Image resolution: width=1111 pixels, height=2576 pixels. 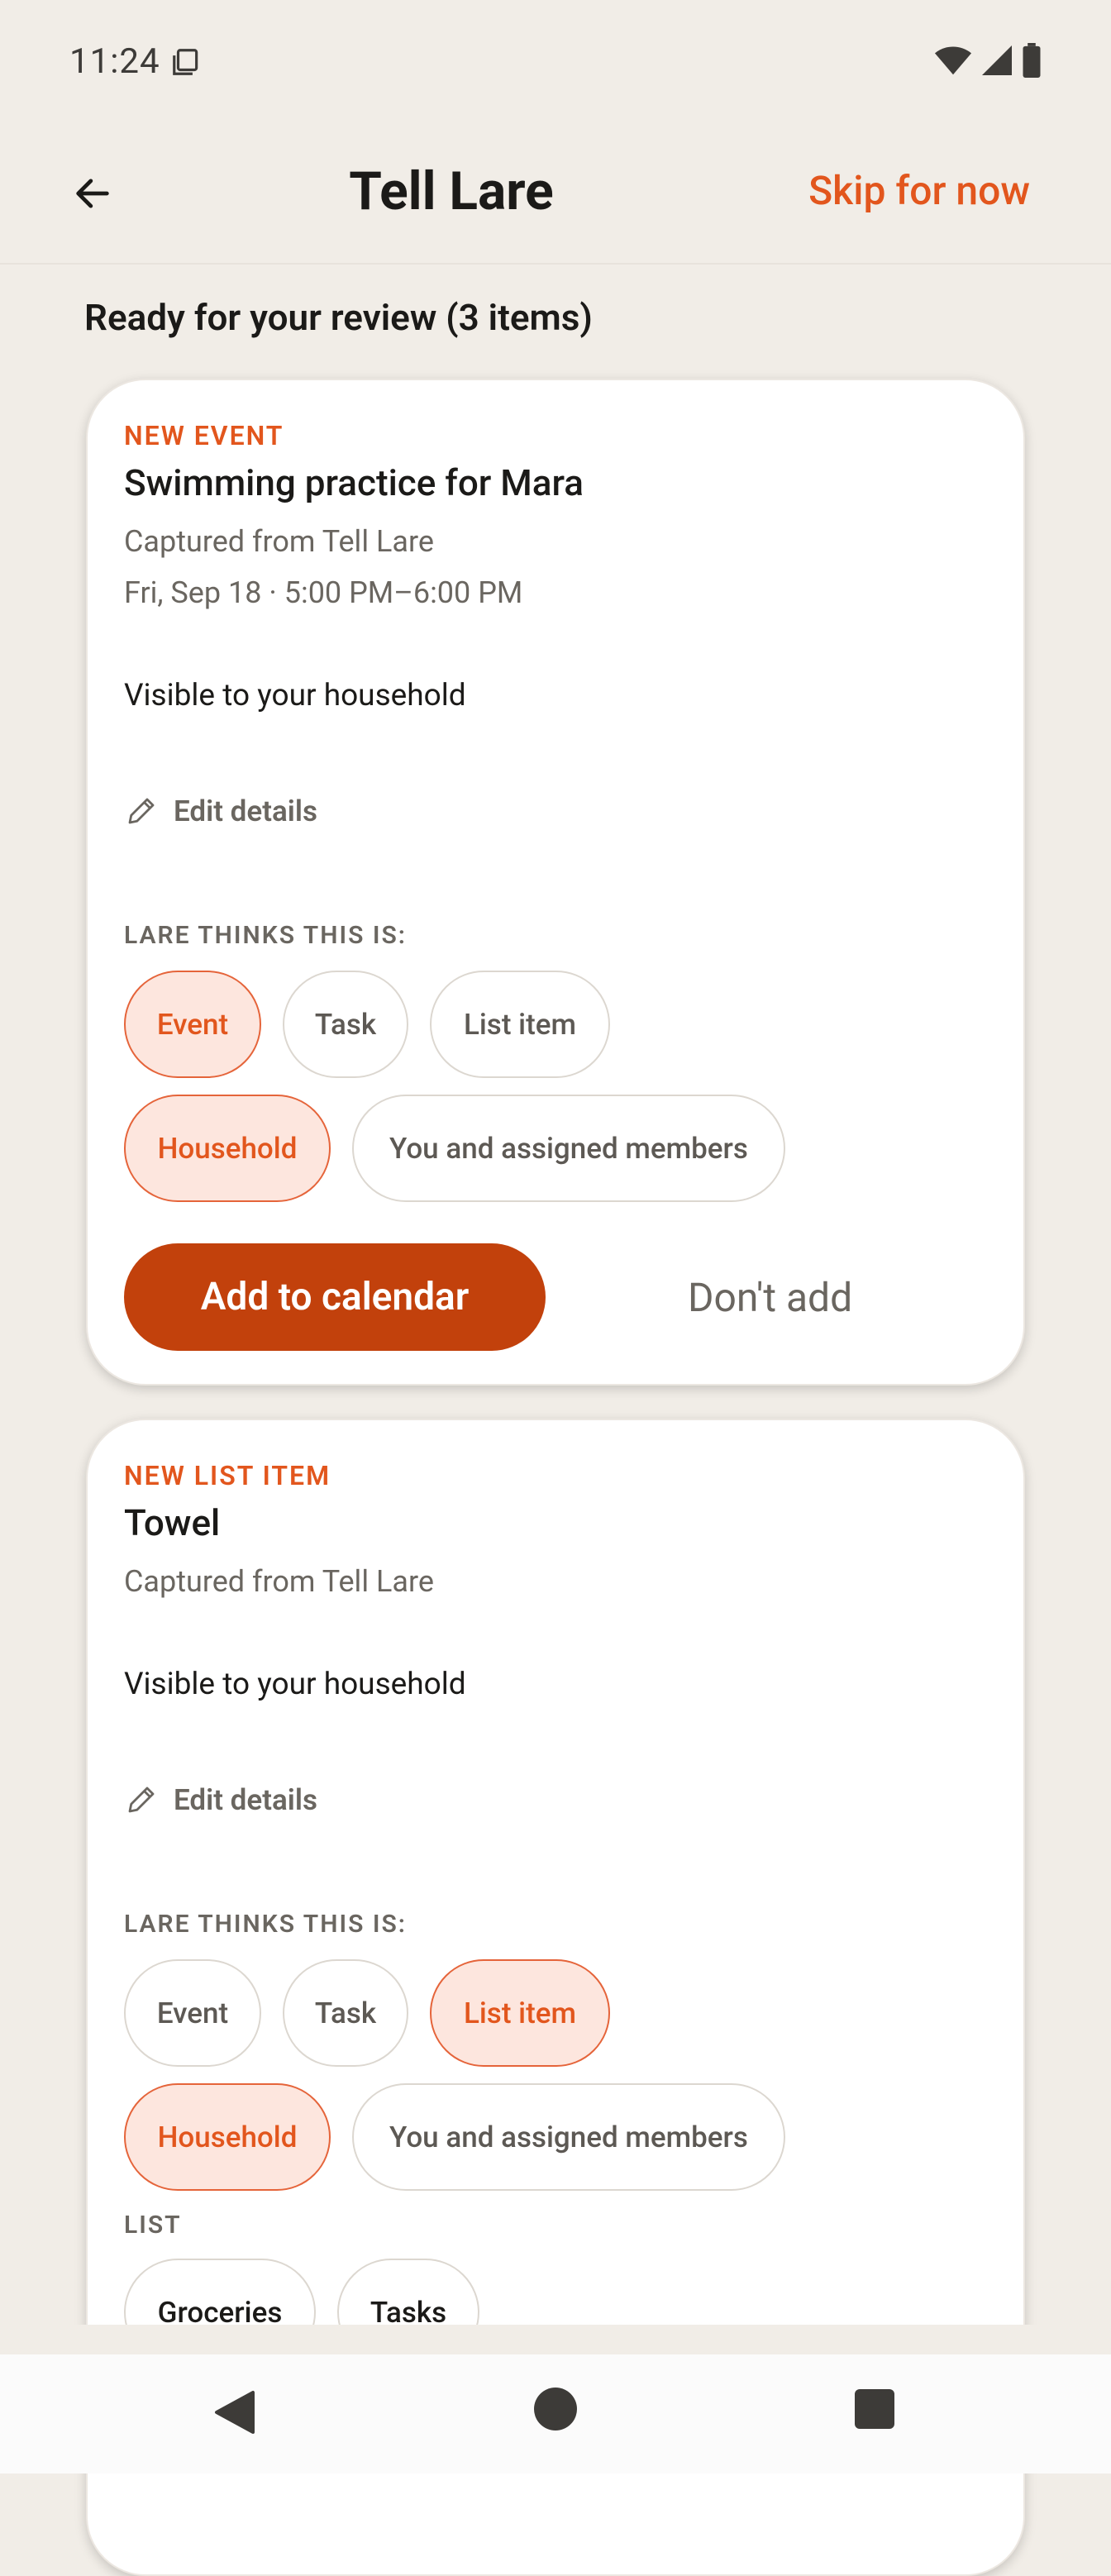 I want to click on add-to-calendar-button: Add to calendar, so click(x=335, y=1297).